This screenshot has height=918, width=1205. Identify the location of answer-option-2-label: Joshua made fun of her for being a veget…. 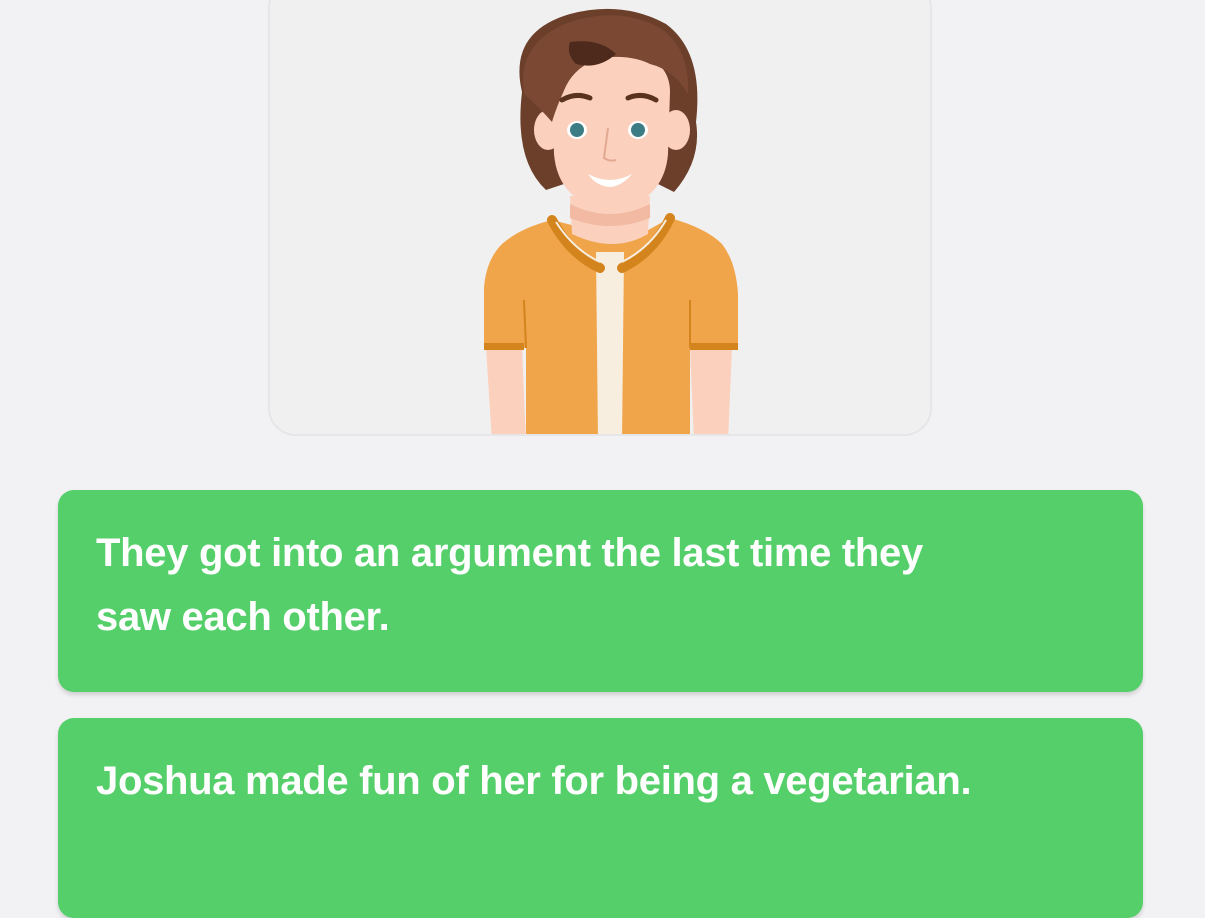
(534, 781).